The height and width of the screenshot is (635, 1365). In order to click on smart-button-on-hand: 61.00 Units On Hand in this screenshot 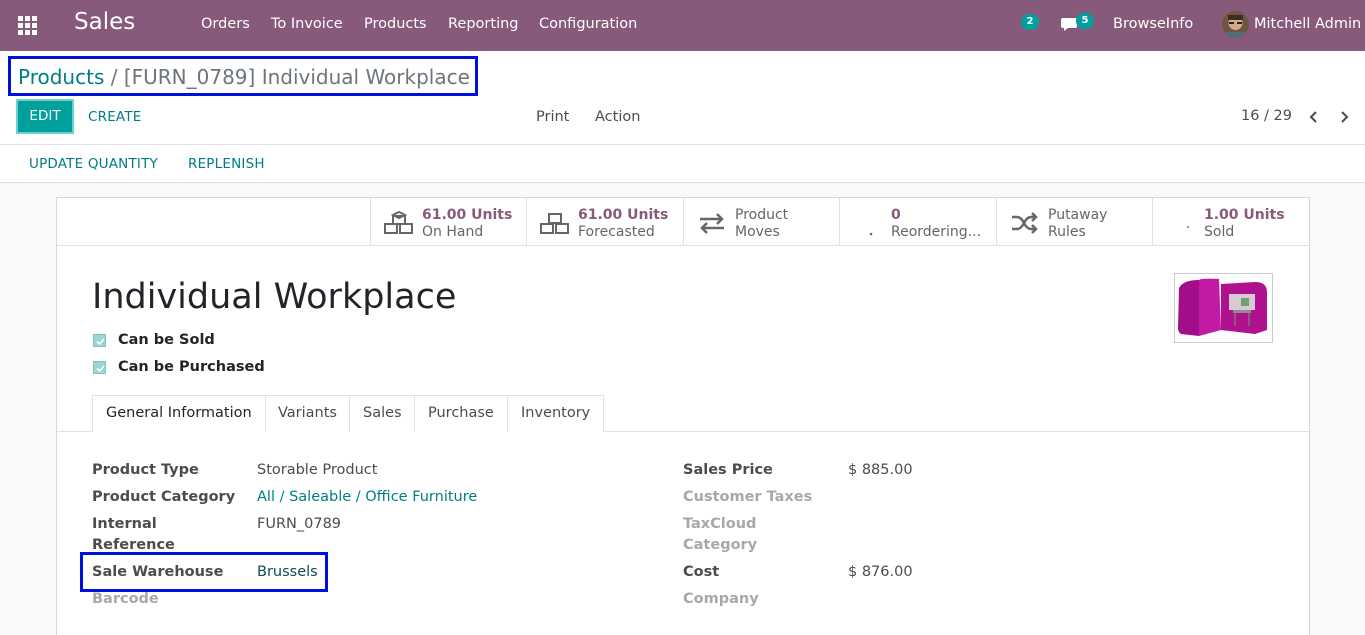, I will do `click(448, 221)`.